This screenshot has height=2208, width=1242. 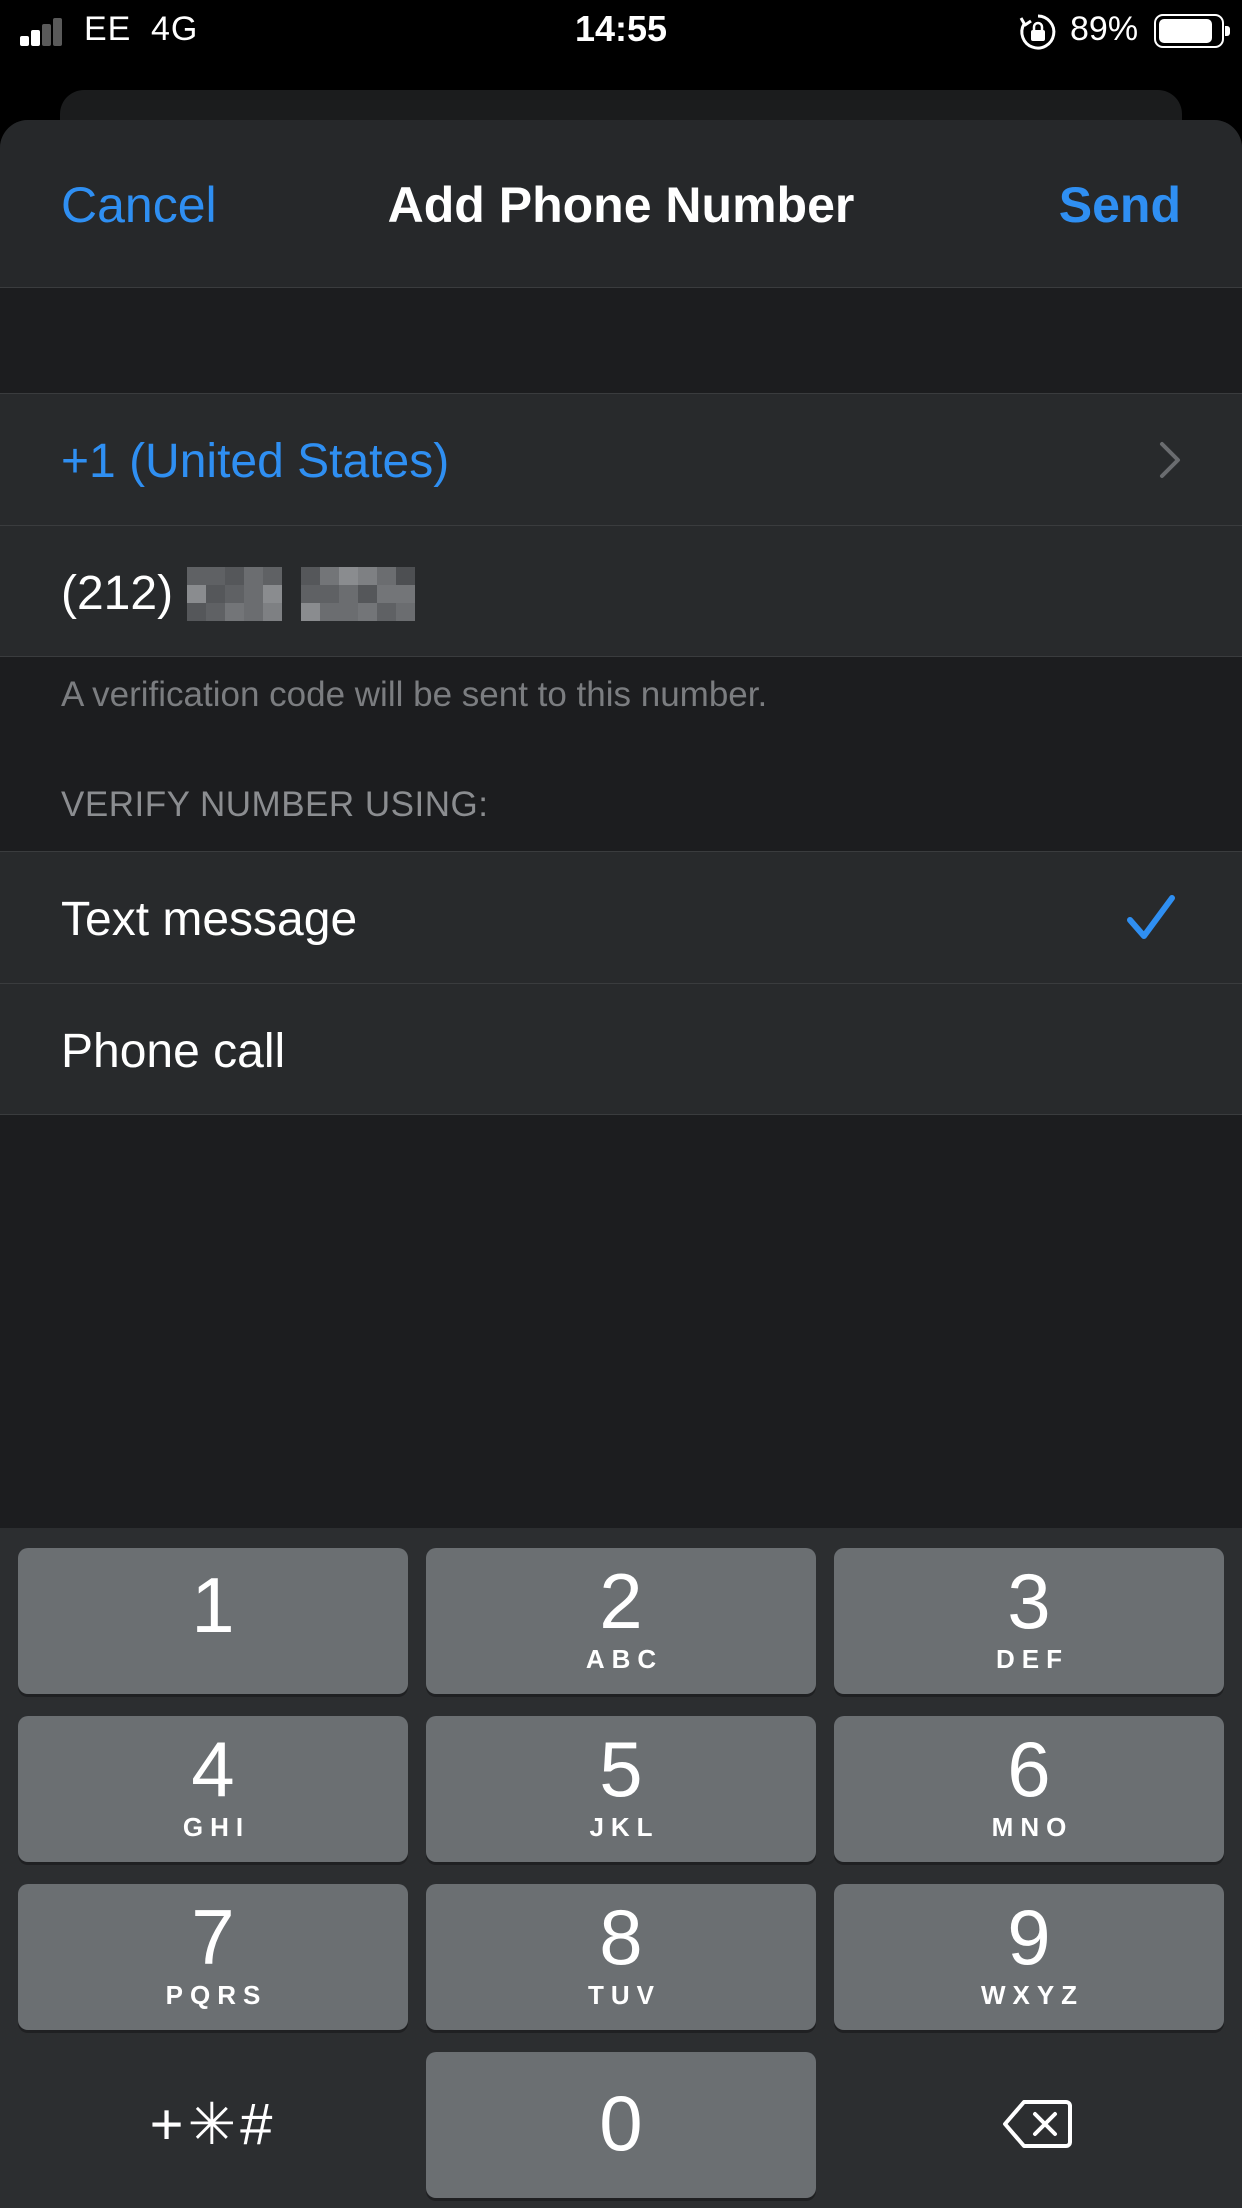 What do you see at coordinates (1032, 1827) in the screenshot?
I see `key-letters: MNO` at bounding box center [1032, 1827].